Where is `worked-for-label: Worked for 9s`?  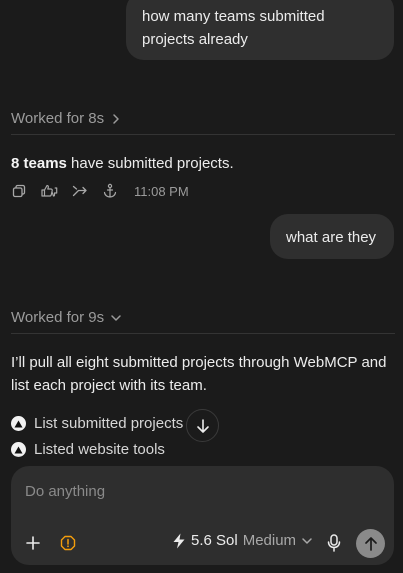 worked-for-label: Worked for 9s is located at coordinates (58, 317).